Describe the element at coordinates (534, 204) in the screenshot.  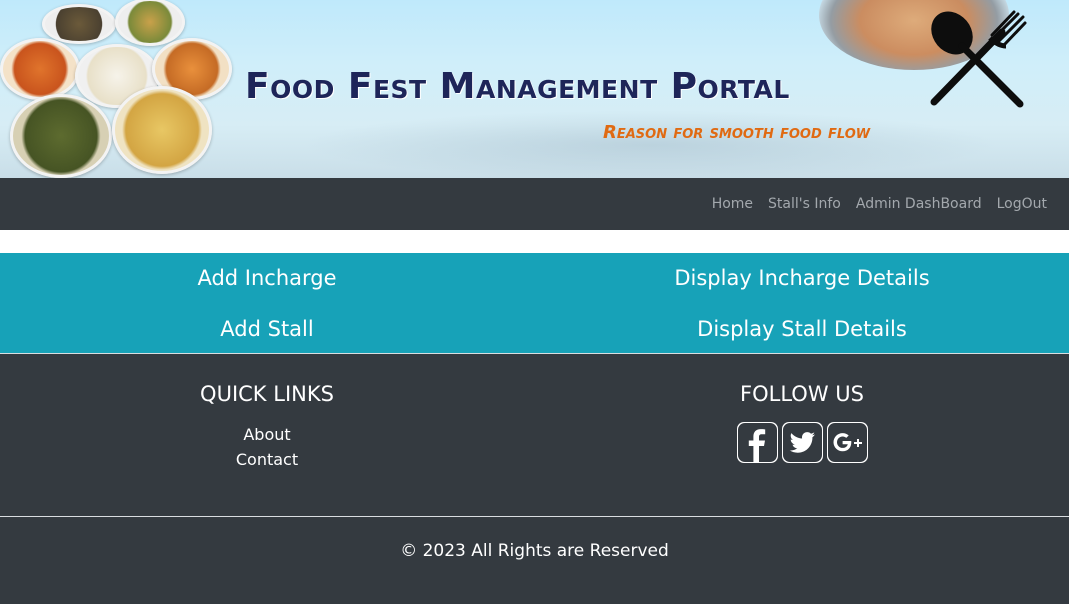
I see `navbar: Home Stall's Info Admin DashBoard LogOut` at that location.